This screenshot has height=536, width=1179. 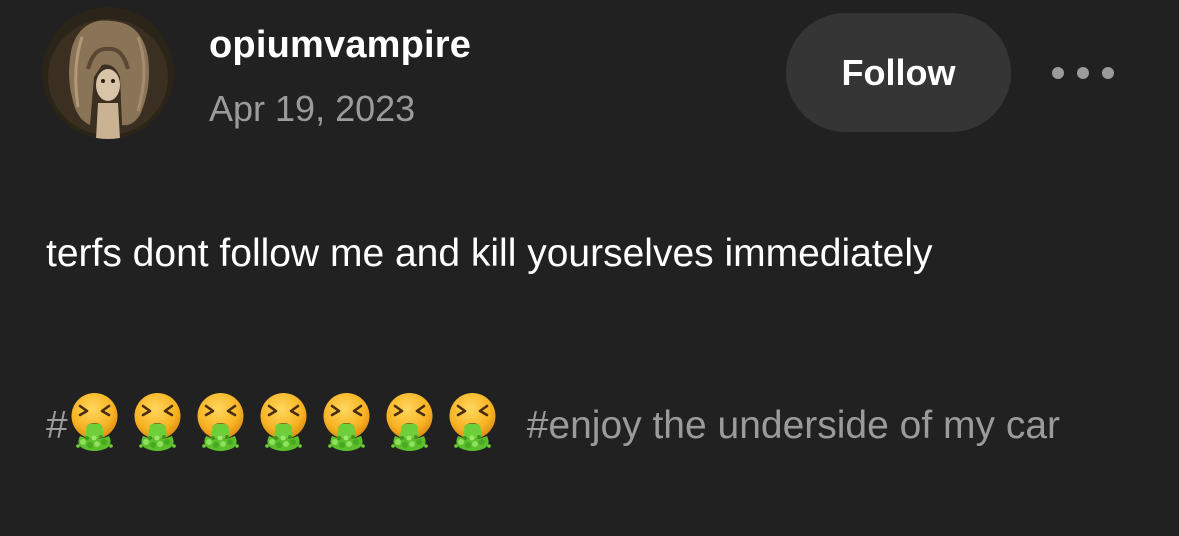 I want to click on tag-enjoy: #enjoy the underside of my car, so click(x=793, y=425).